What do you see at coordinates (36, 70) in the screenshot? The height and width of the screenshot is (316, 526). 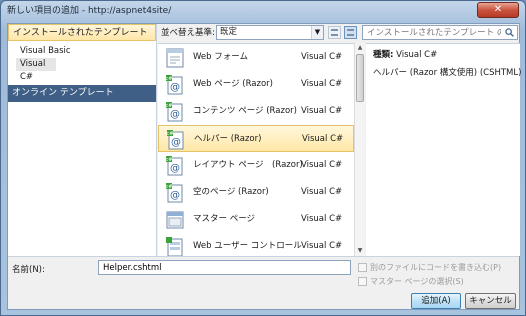 I see `category-visual-csharp: Visual C#` at bounding box center [36, 70].